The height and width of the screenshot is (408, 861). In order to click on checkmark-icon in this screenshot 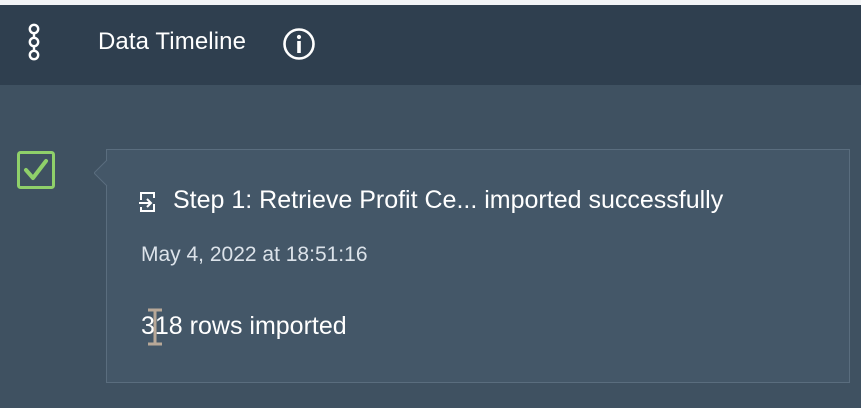, I will do `click(36, 170)`.